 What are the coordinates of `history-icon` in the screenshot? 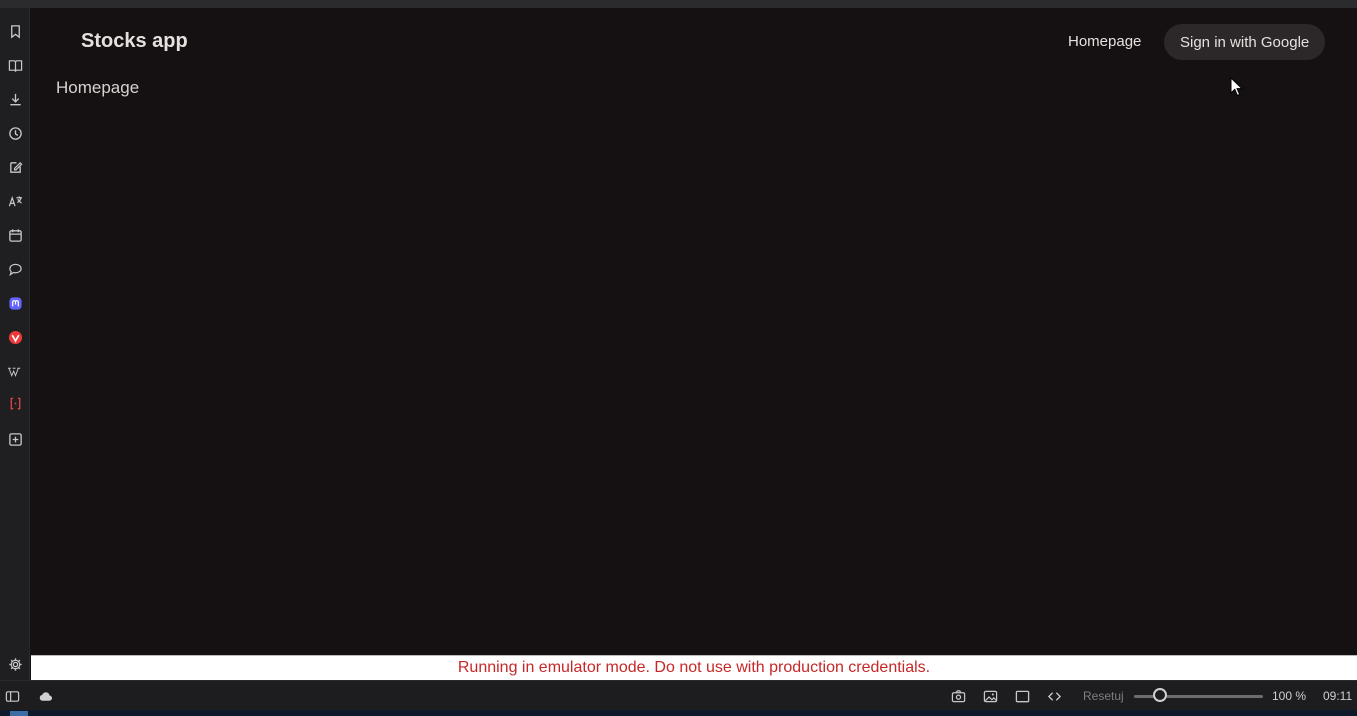 It's located at (15, 133).